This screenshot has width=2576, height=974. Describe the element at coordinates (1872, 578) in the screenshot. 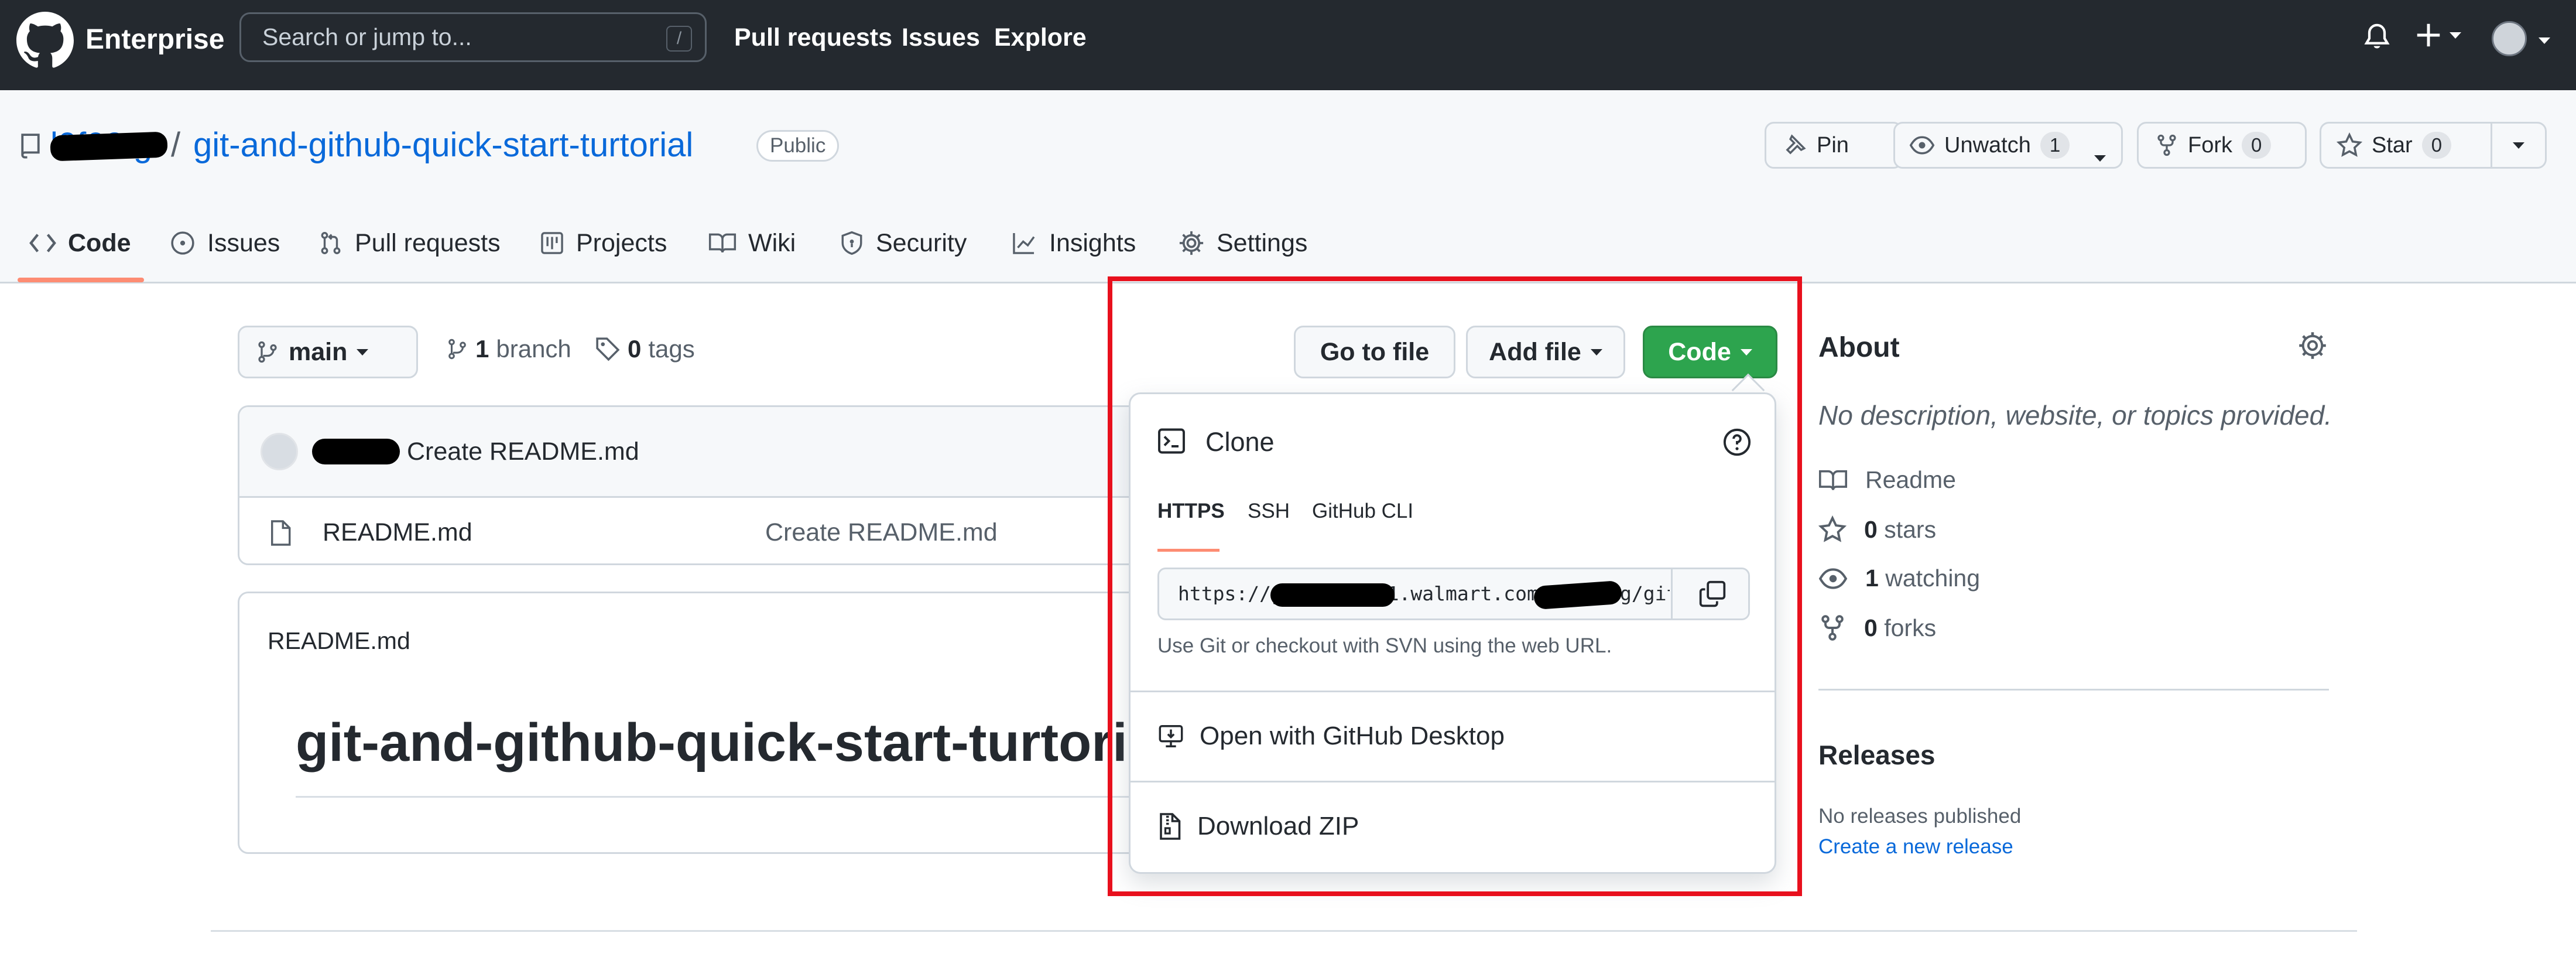

I see `watching-count: 1` at that location.